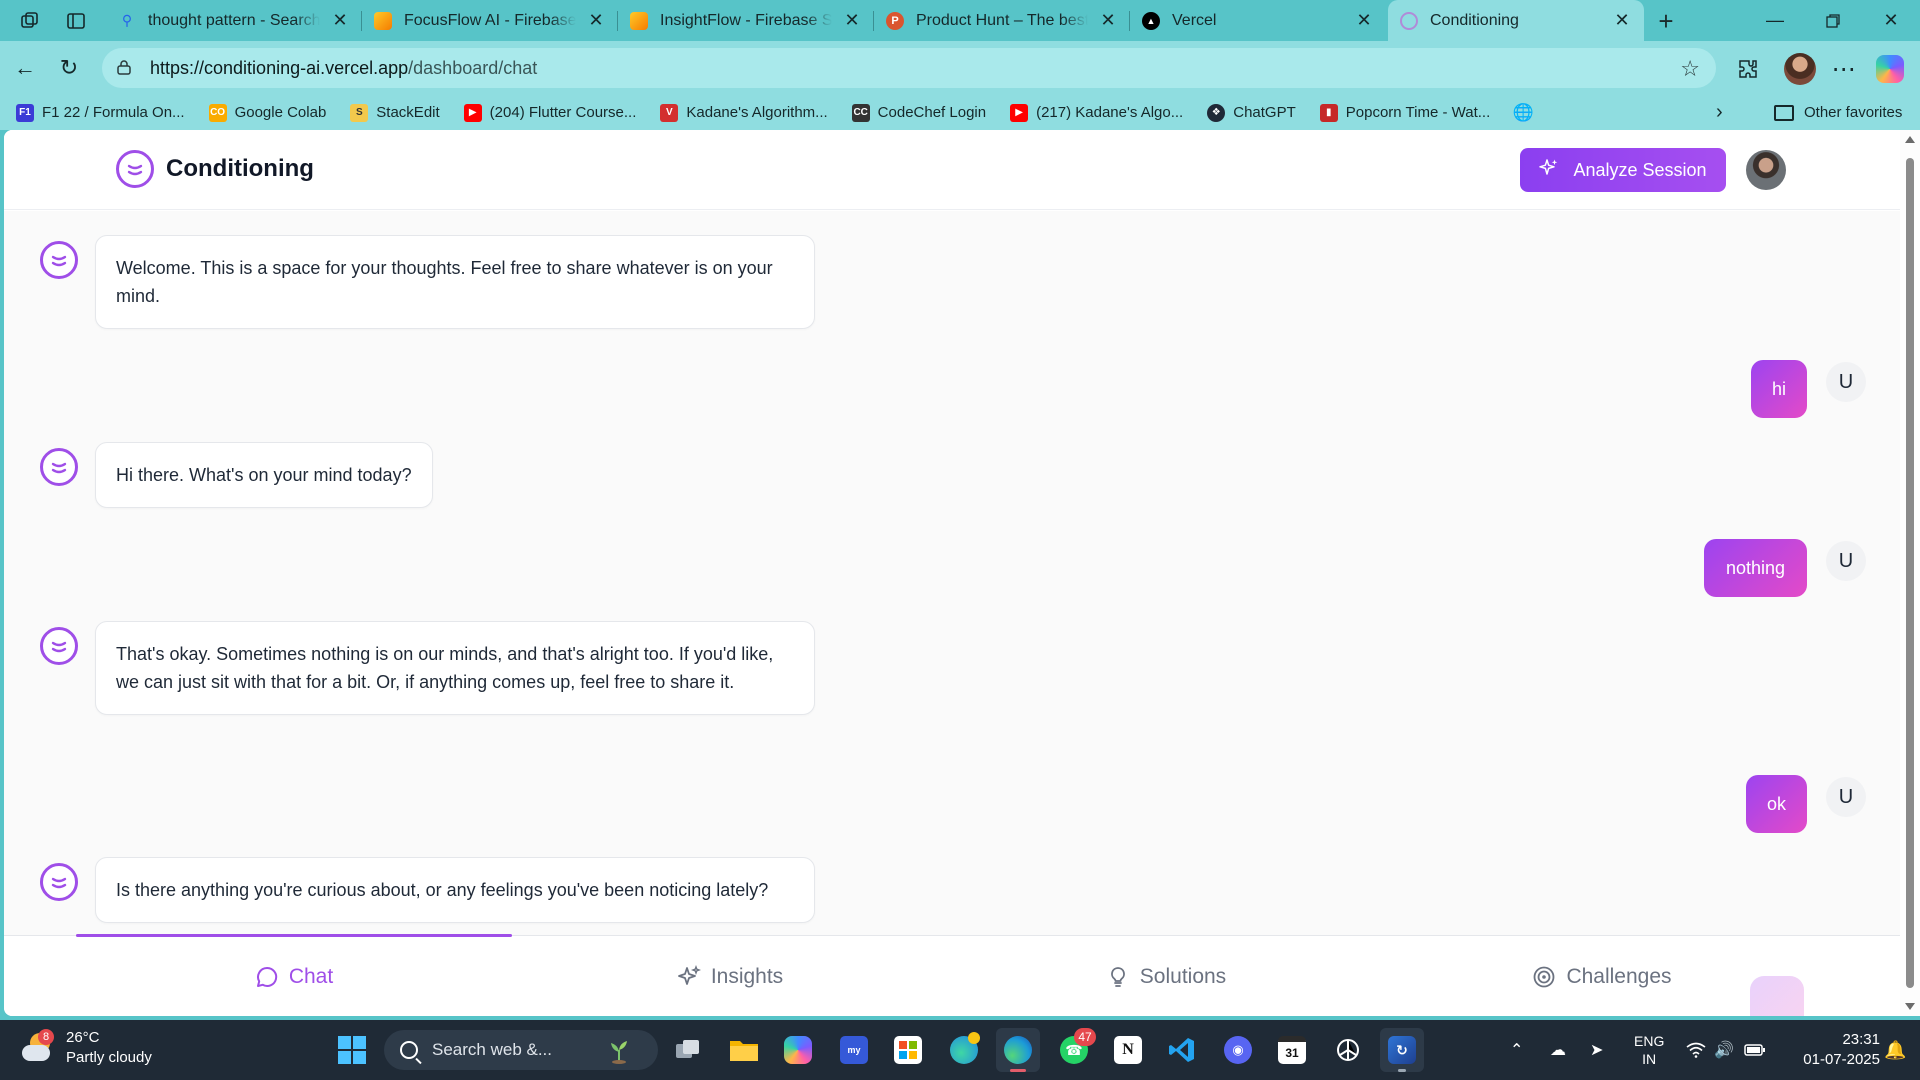 The height and width of the screenshot is (1080, 1920). What do you see at coordinates (1128, 1050) in the screenshot?
I see `notion-icon: N` at bounding box center [1128, 1050].